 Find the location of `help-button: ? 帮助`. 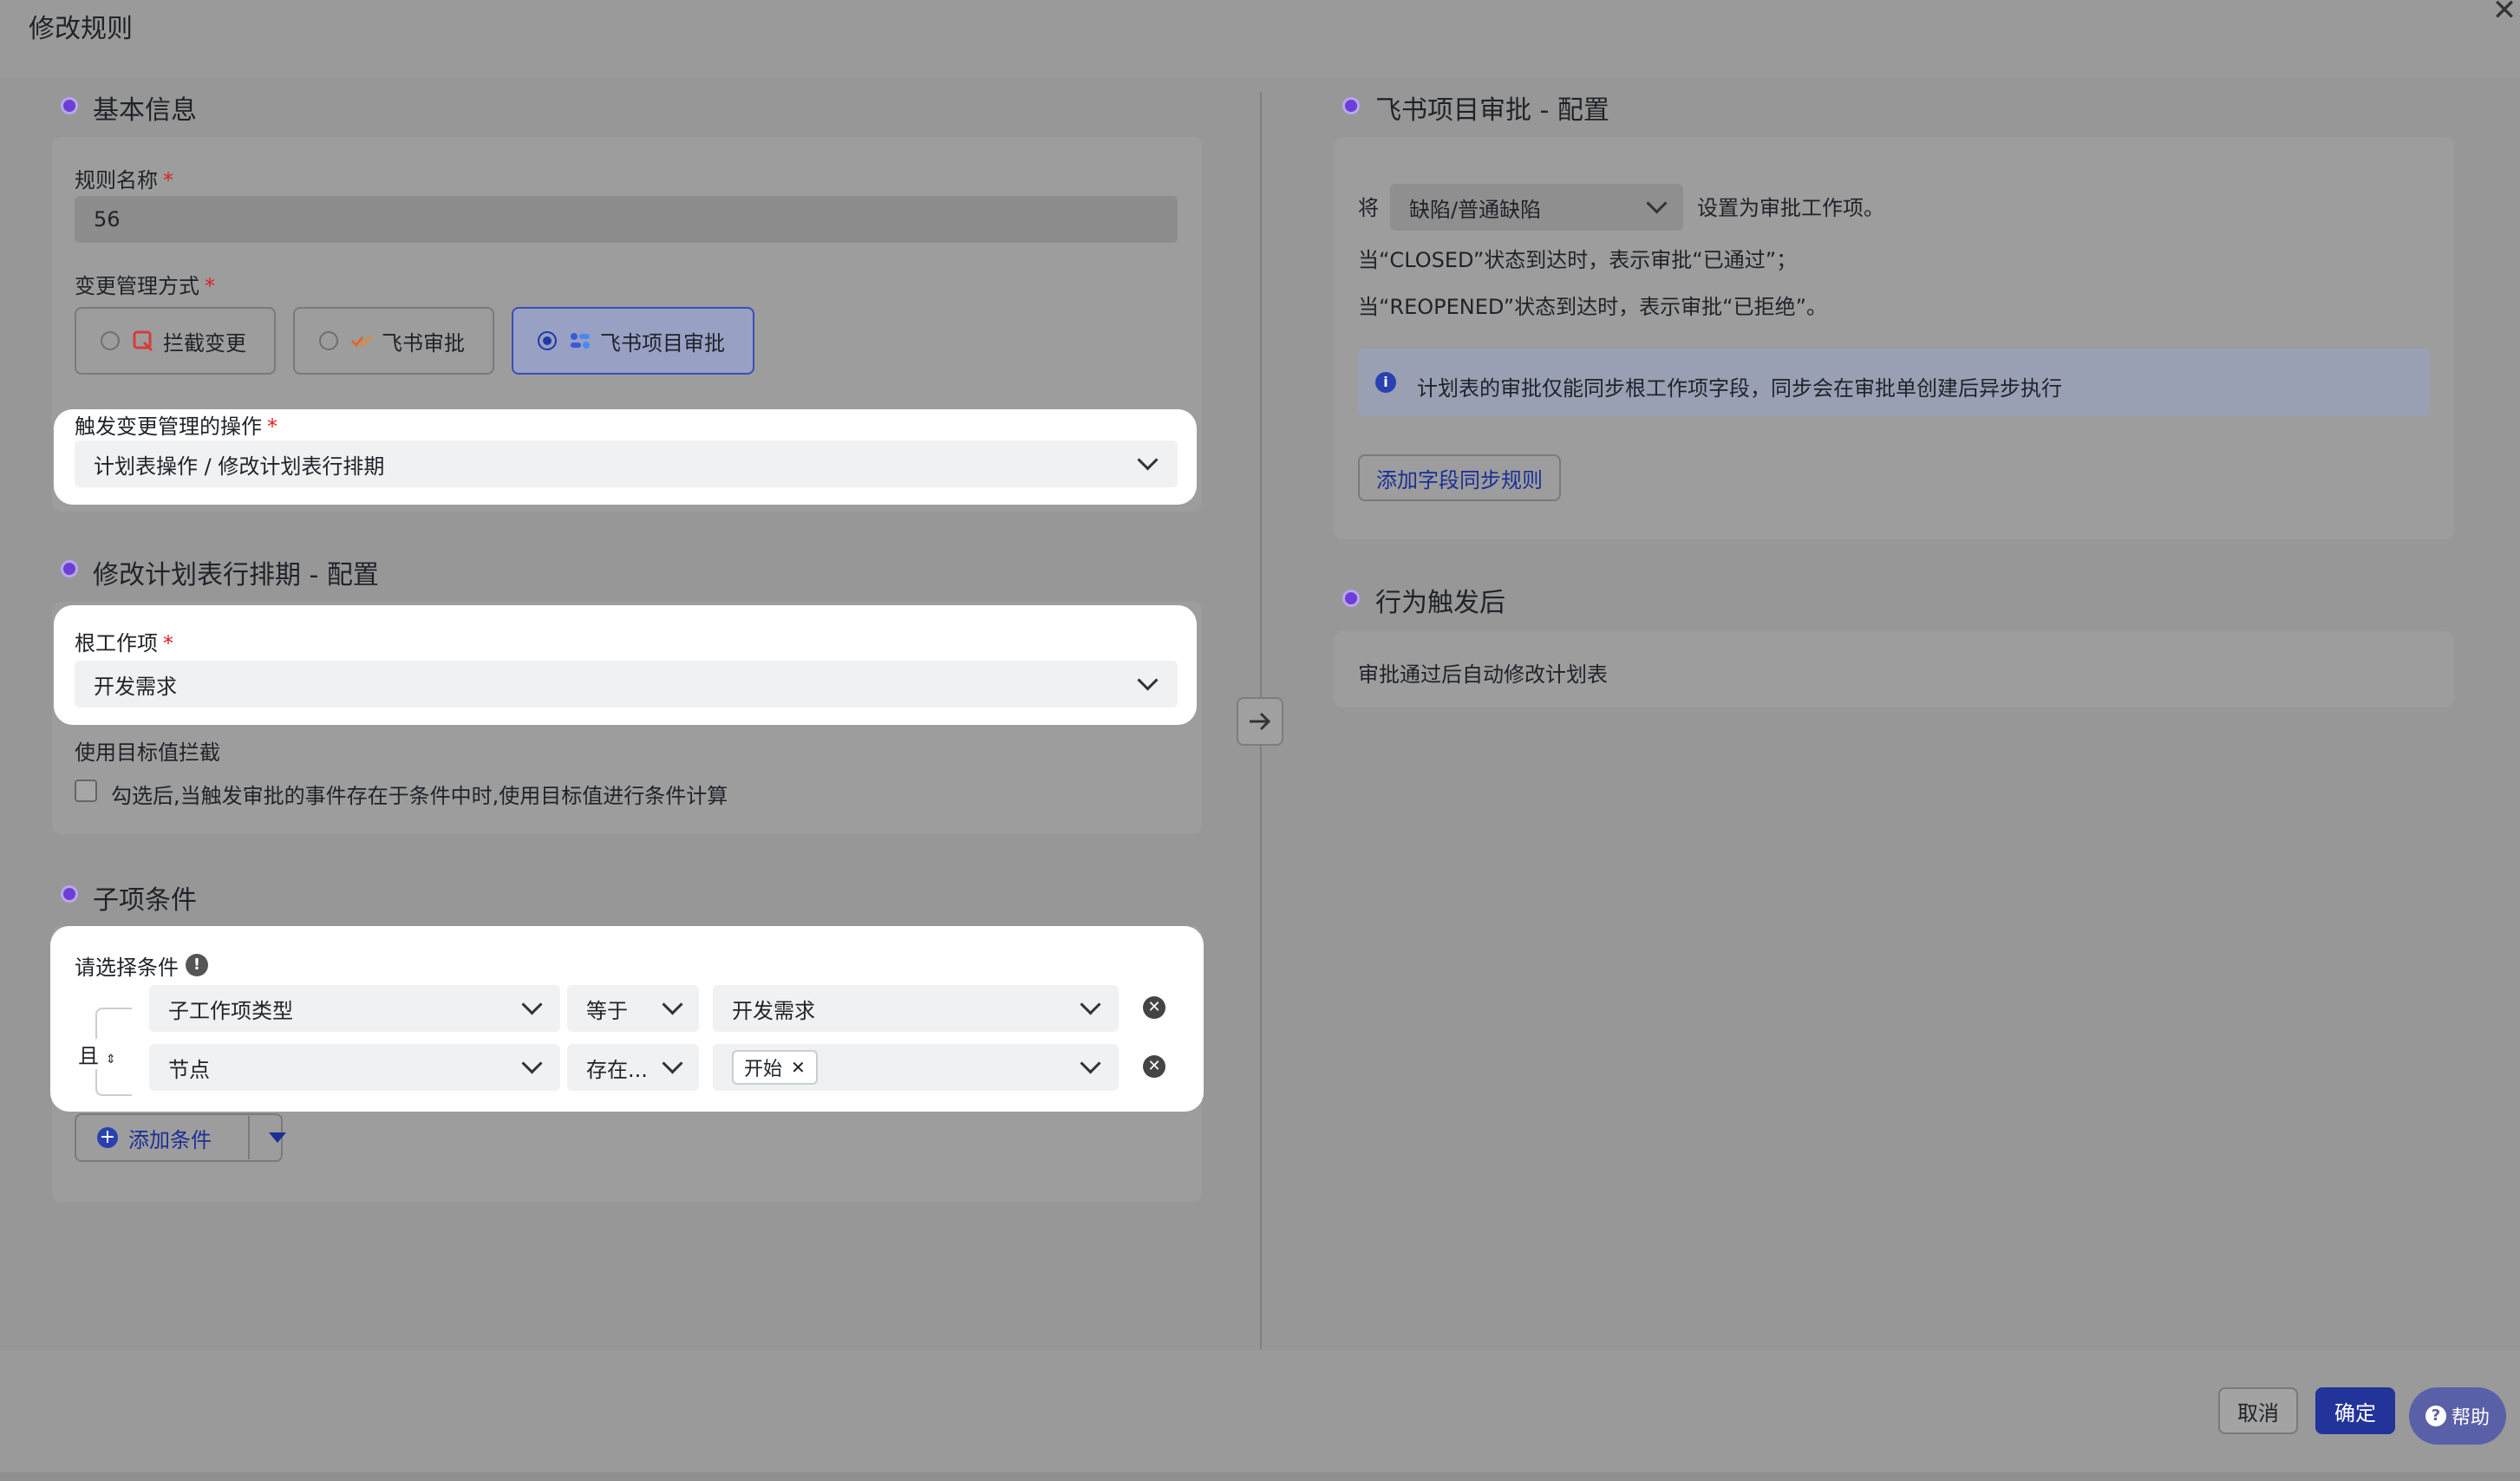

help-button: ? 帮助 is located at coordinates (2457, 1416).